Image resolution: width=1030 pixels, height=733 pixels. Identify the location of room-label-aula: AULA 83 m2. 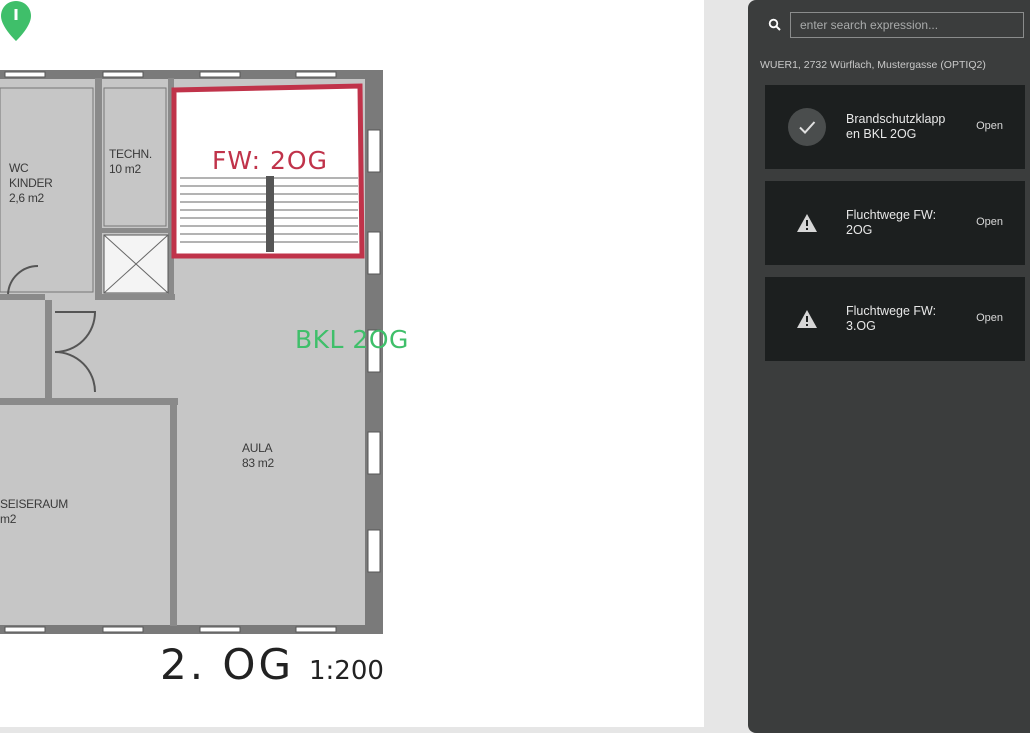
(258, 456).